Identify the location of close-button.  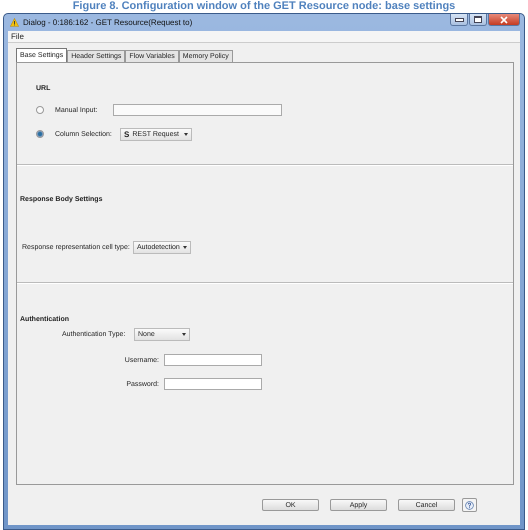
(504, 20).